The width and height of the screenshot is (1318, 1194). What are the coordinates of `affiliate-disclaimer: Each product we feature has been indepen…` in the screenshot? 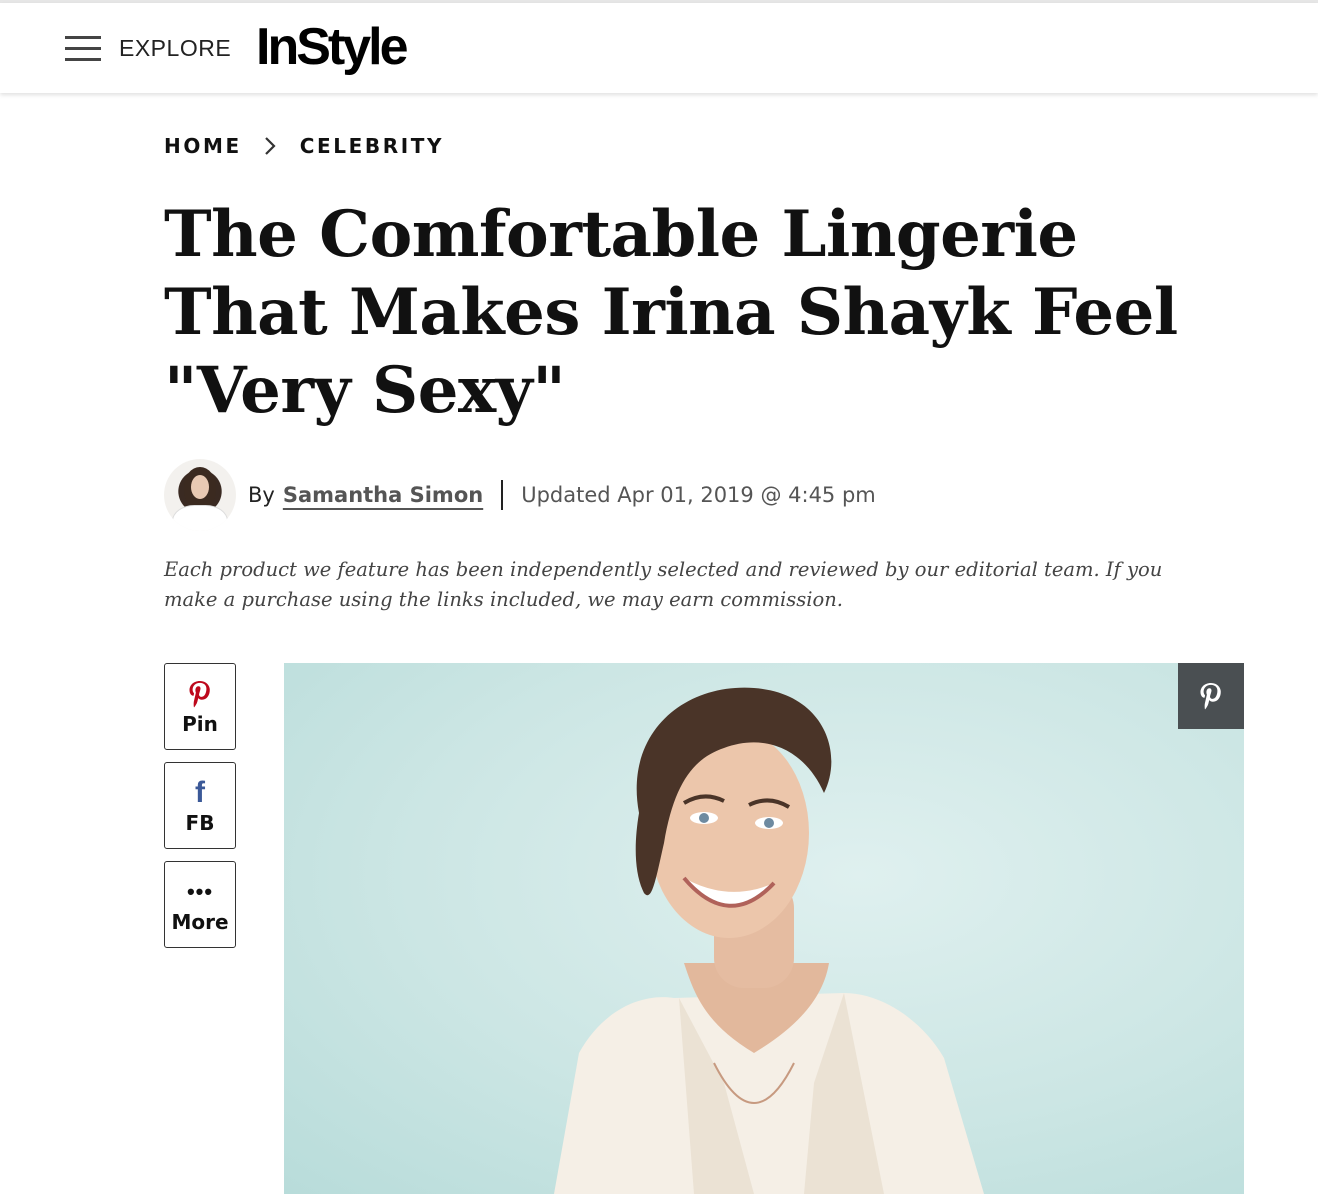 It's located at (663, 584).